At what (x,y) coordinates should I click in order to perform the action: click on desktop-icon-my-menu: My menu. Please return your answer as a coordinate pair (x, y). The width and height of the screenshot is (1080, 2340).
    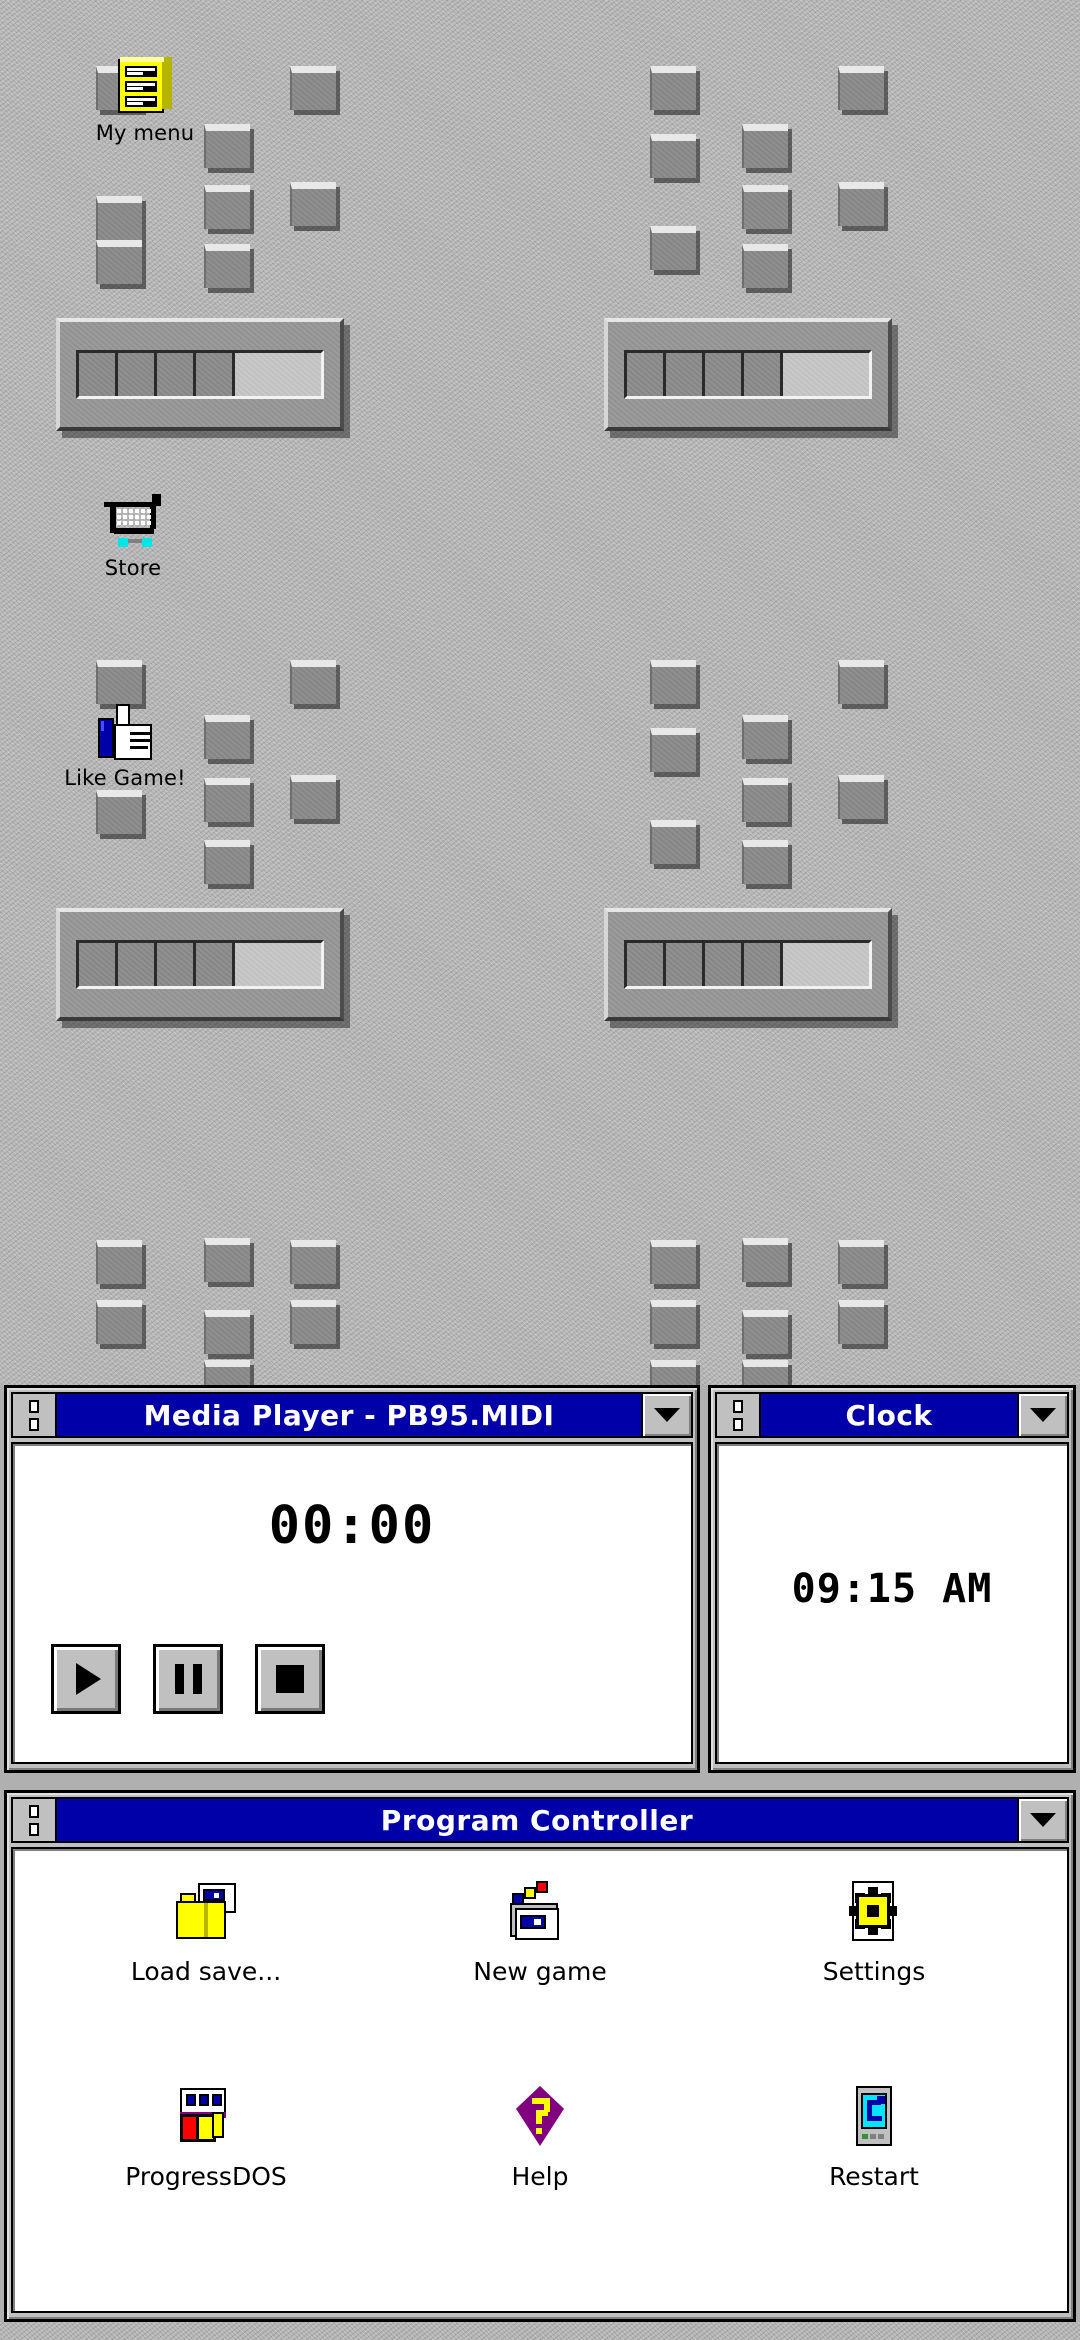
    Looking at the image, I should click on (145, 100).